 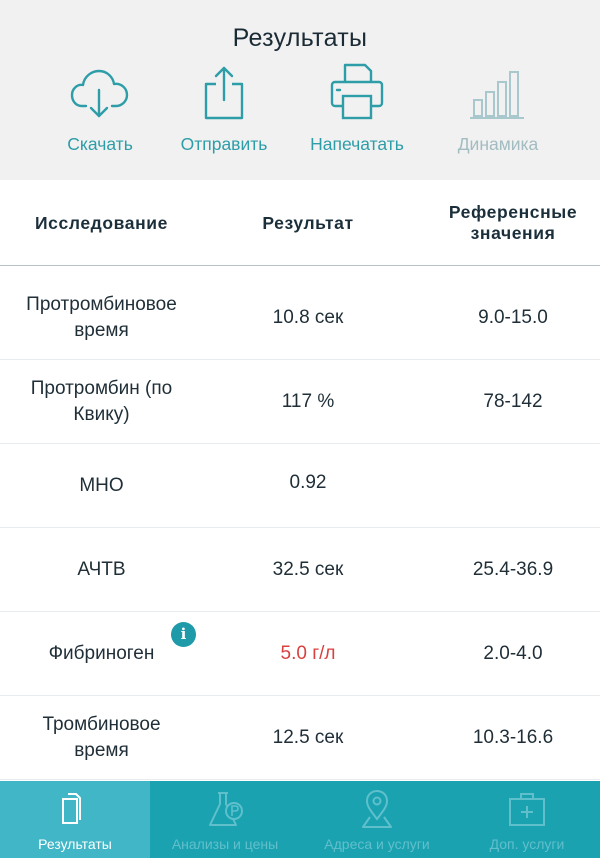 I want to click on reference-range: 9.0-15.0, so click(x=513, y=317).